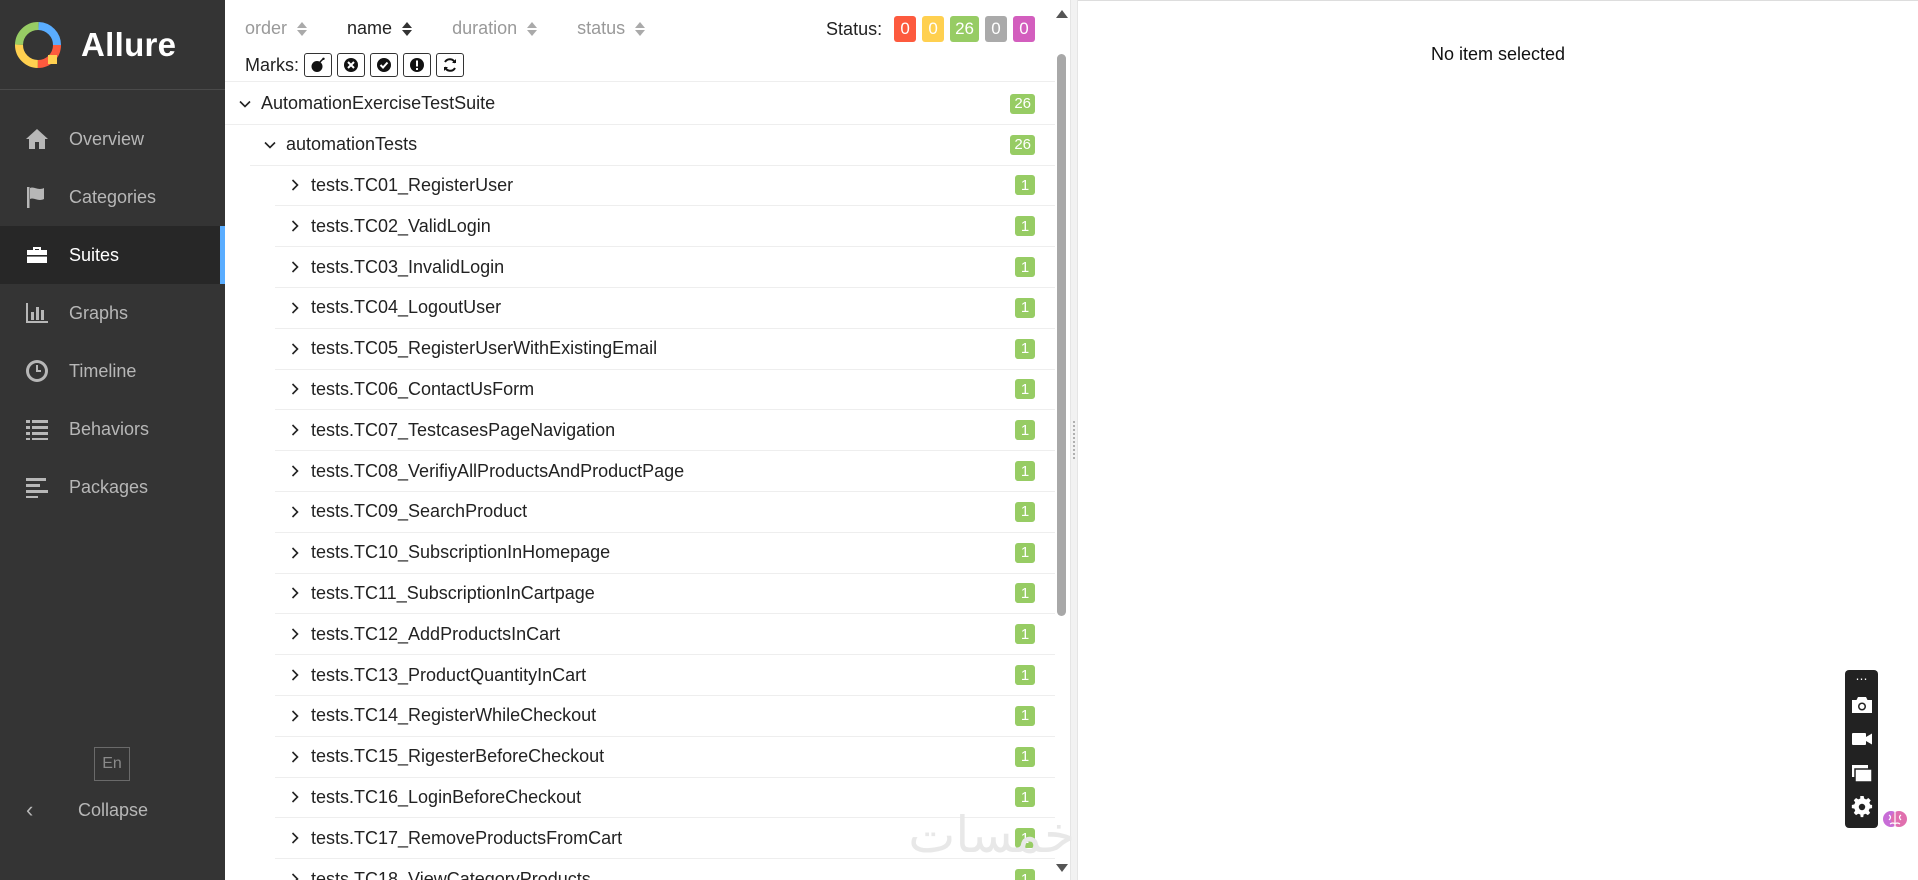 This screenshot has height=880, width=1918. What do you see at coordinates (996, 29) in the screenshot?
I see `status-skipped-badge: 0` at bounding box center [996, 29].